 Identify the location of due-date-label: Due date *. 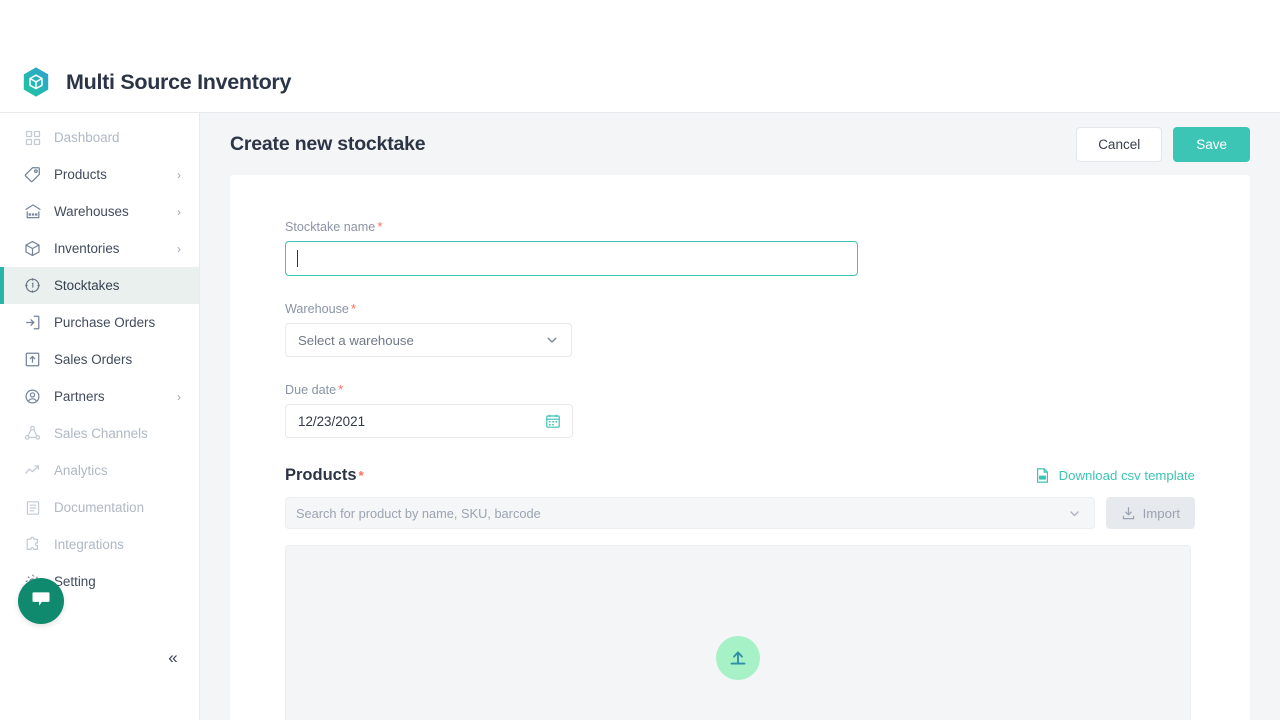
(314, 389).